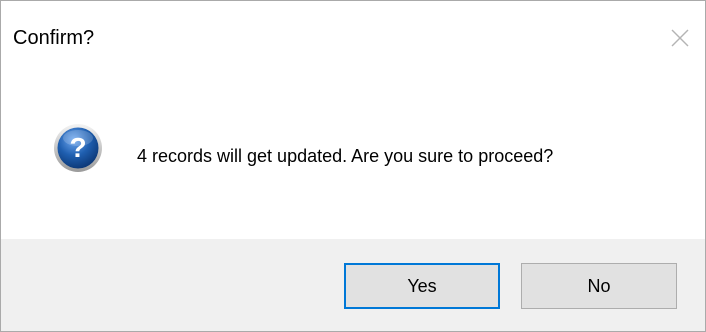 Image resolution: width=706 pixels, height=332 pixels. What do you see at coordinates (54, 38) in the screenshot?
I see `dialog-title: Confirm?` at bounding box center [54, 38].